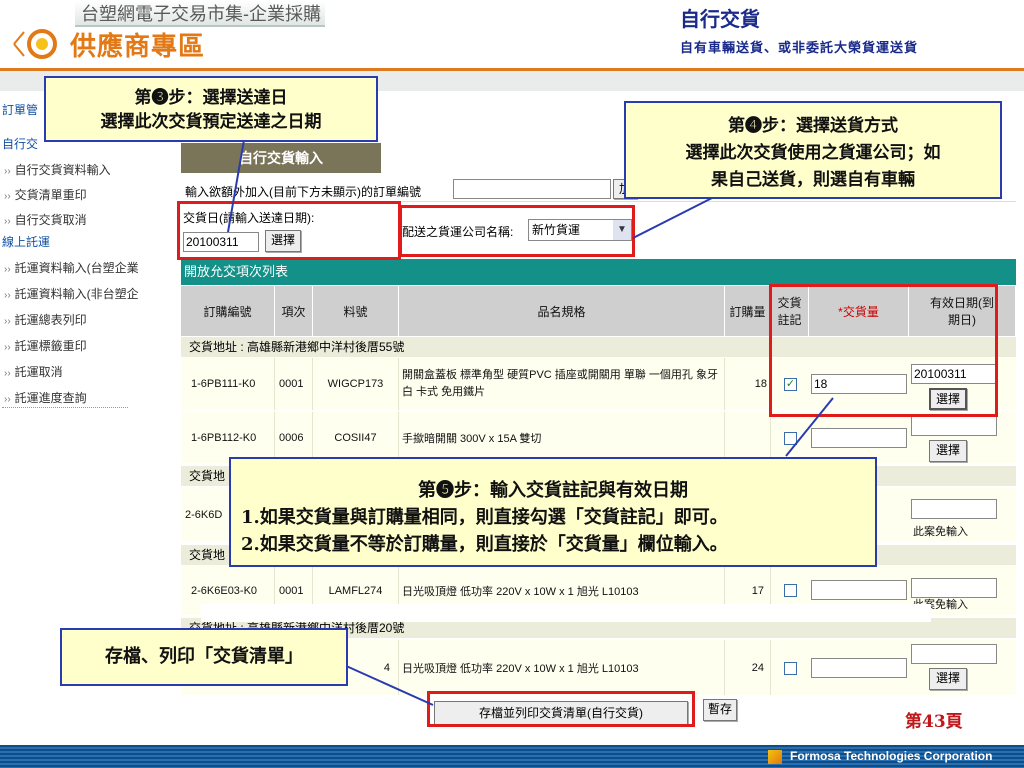  I want to click on col-part-no: 料號, so click(356, 311).